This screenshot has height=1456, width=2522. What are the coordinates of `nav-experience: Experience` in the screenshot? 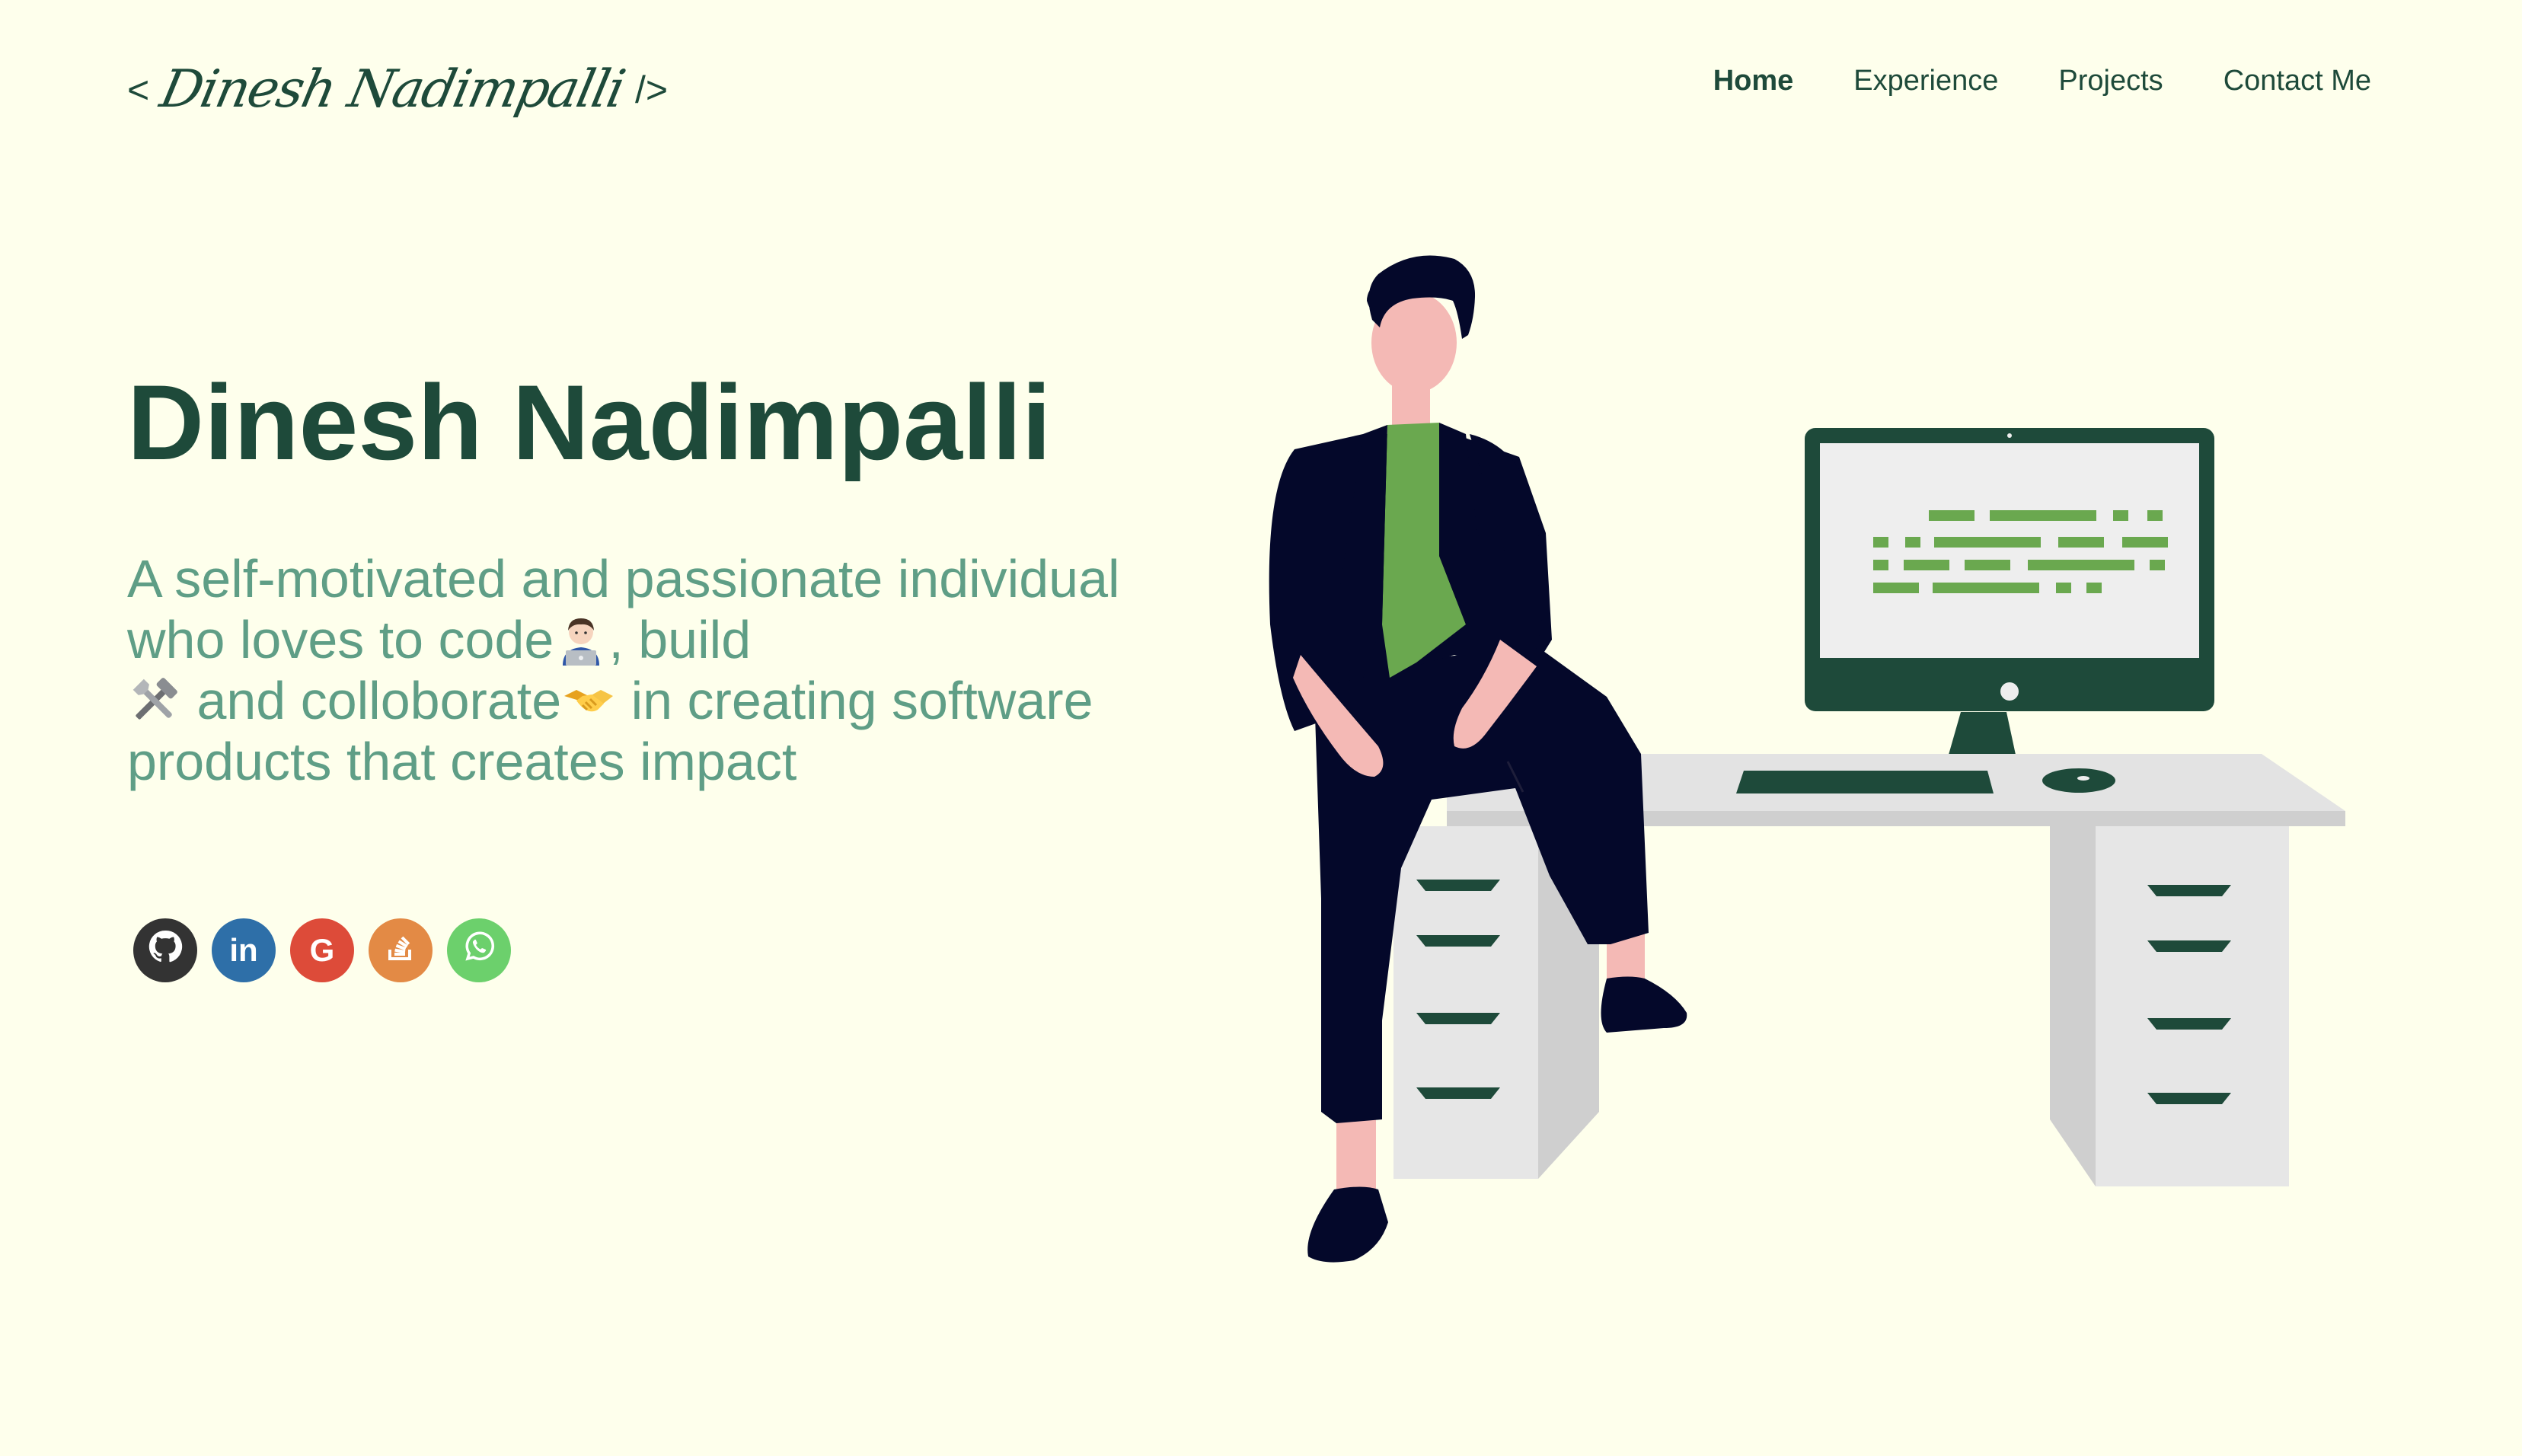 It's located at (1926, 80).